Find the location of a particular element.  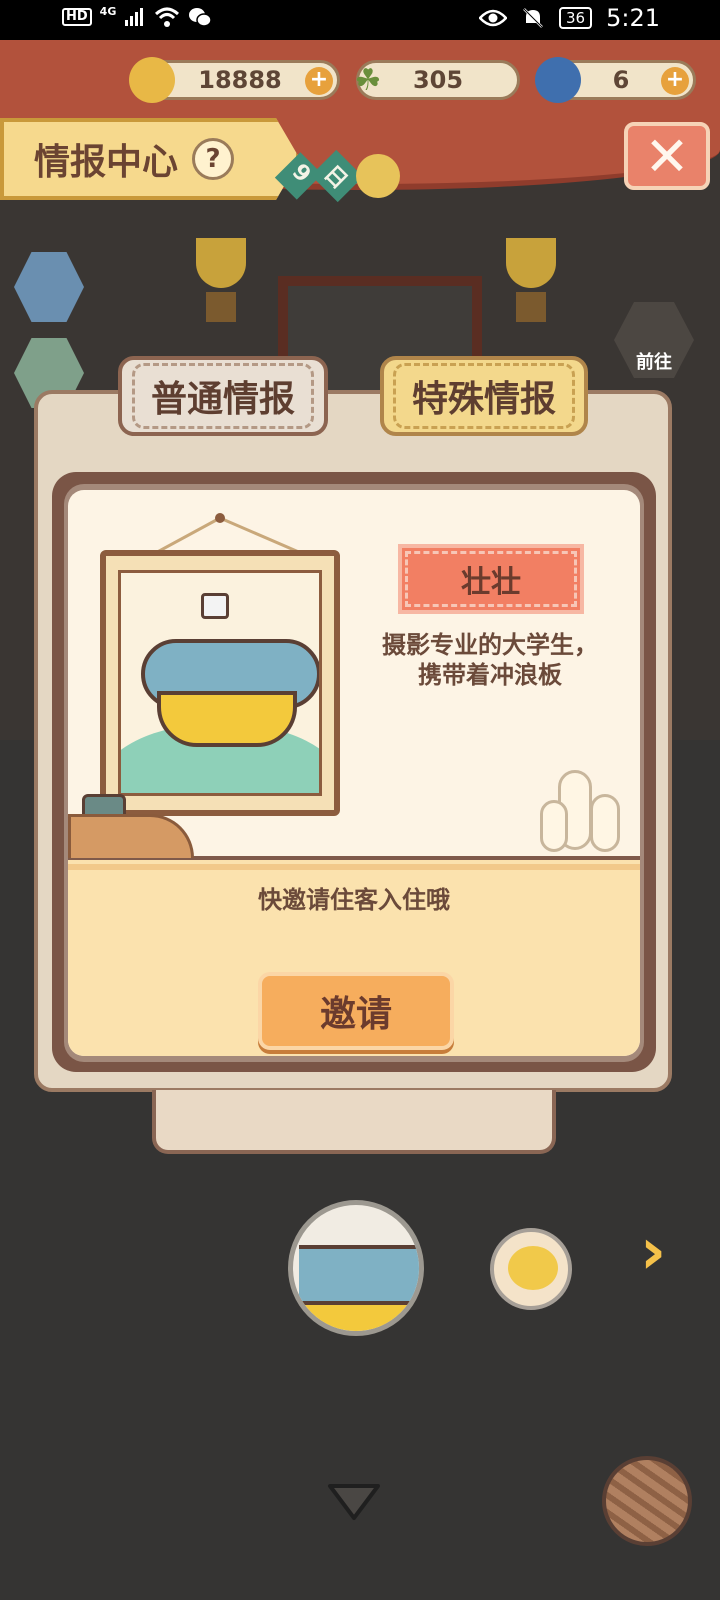

wifi-icon is located at coordinates (167, 17).